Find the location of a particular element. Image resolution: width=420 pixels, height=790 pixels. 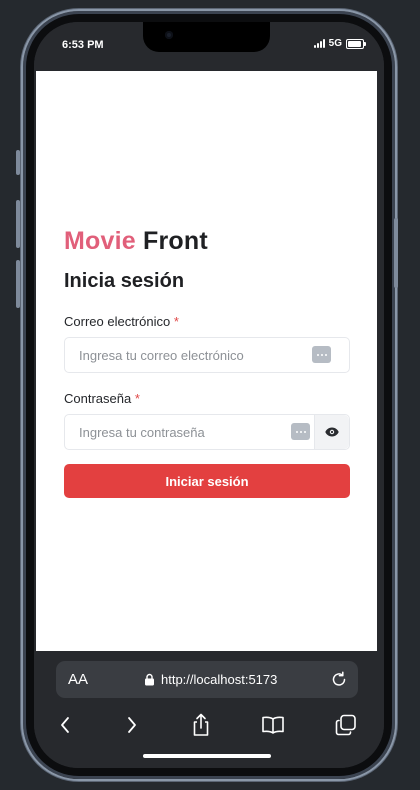

forward-button is located at coordinates (132, 725).